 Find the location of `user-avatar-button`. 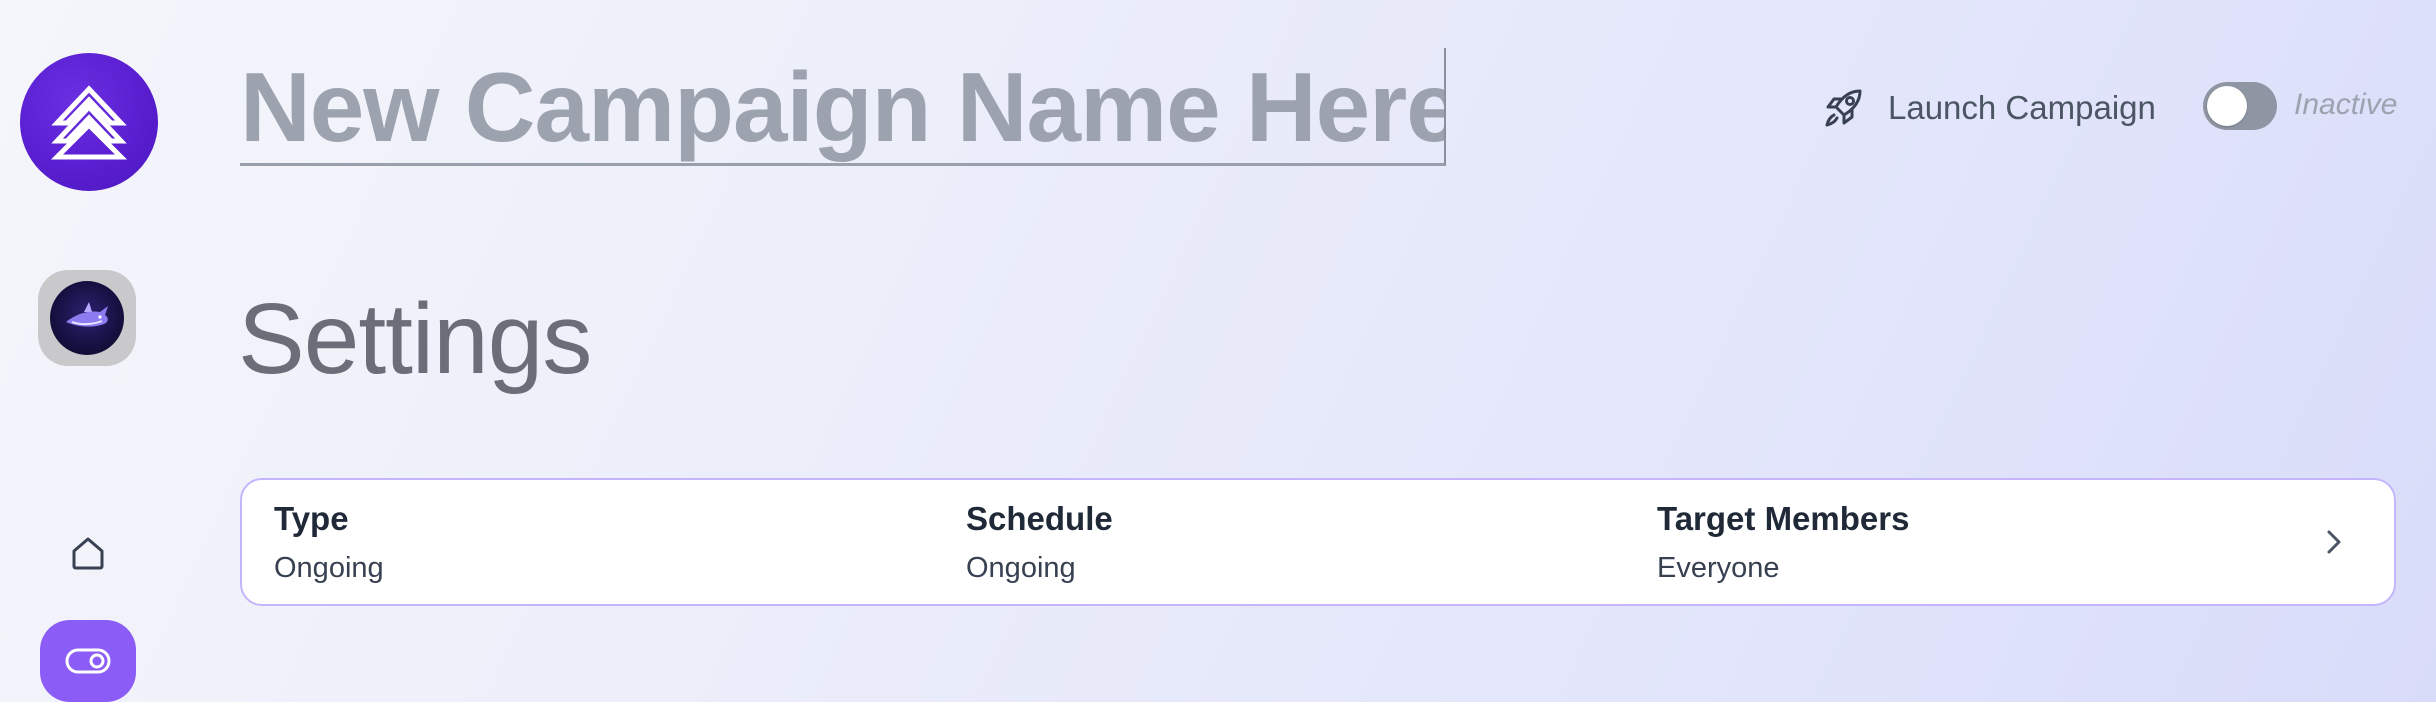

user-avatar-button is located at coordinates (87, 318).